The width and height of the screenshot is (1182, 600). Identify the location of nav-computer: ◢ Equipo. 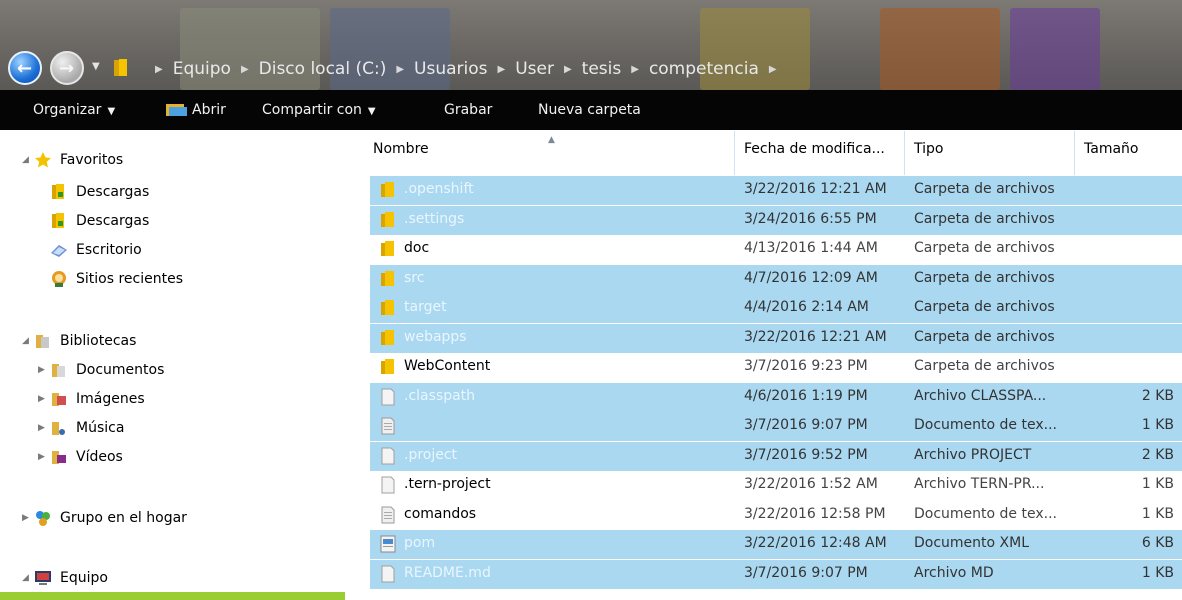
(65, 578).